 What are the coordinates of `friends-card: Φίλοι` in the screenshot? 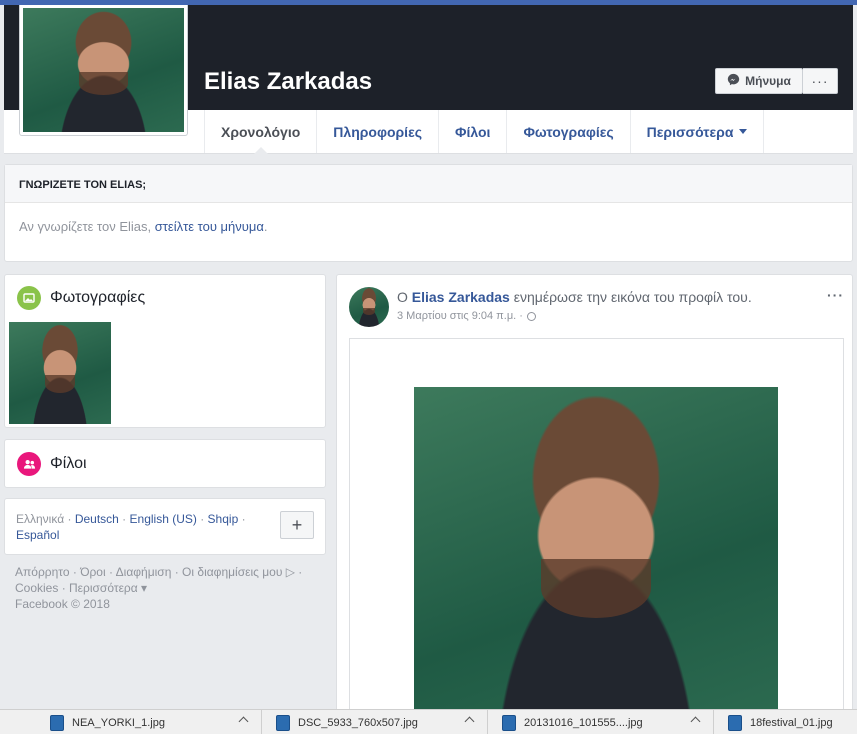 It's located at (165, 463).